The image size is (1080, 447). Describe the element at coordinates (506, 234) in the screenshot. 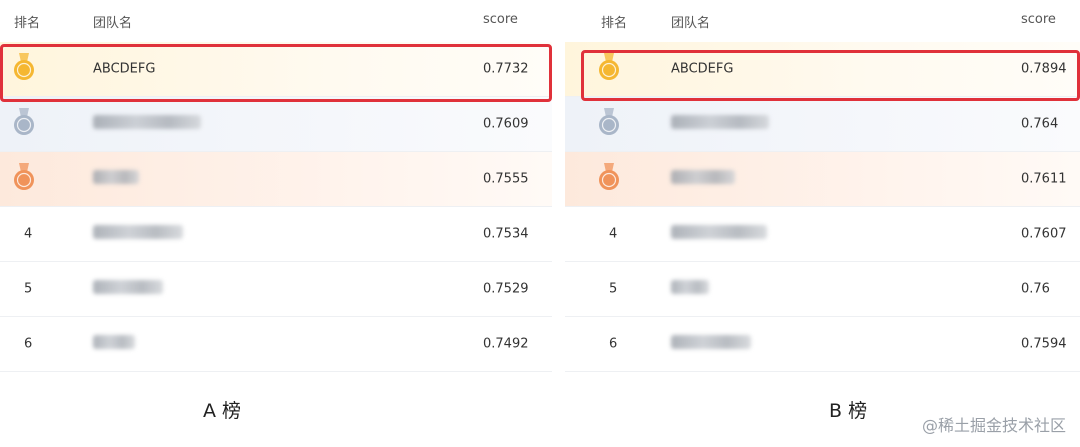

I see `score-value: 0.7534` at that location.